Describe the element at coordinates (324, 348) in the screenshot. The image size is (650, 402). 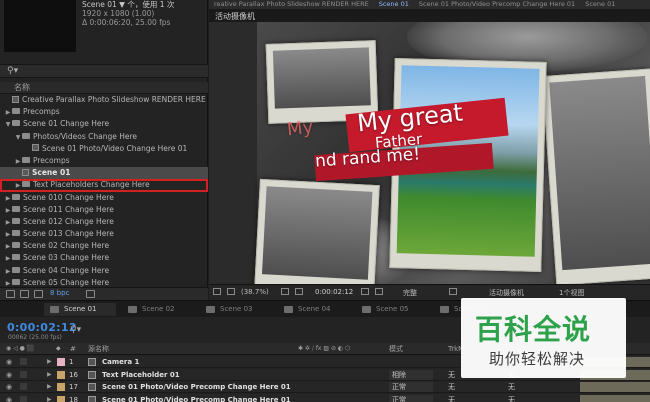
I see `switches-icon: ✱ ✲ ⧸ fx ▨ ⊘ ◐ ⬡` at that location.